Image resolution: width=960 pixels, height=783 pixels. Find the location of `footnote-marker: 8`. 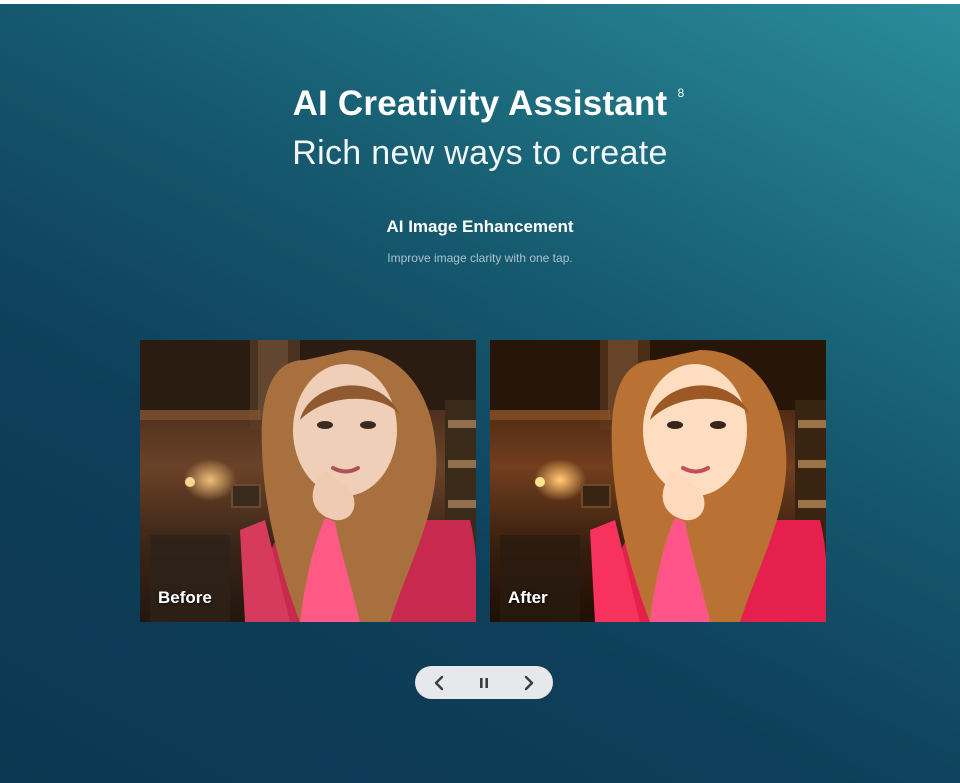

footnote-marker: 8 is located at coordinates (681, 93).